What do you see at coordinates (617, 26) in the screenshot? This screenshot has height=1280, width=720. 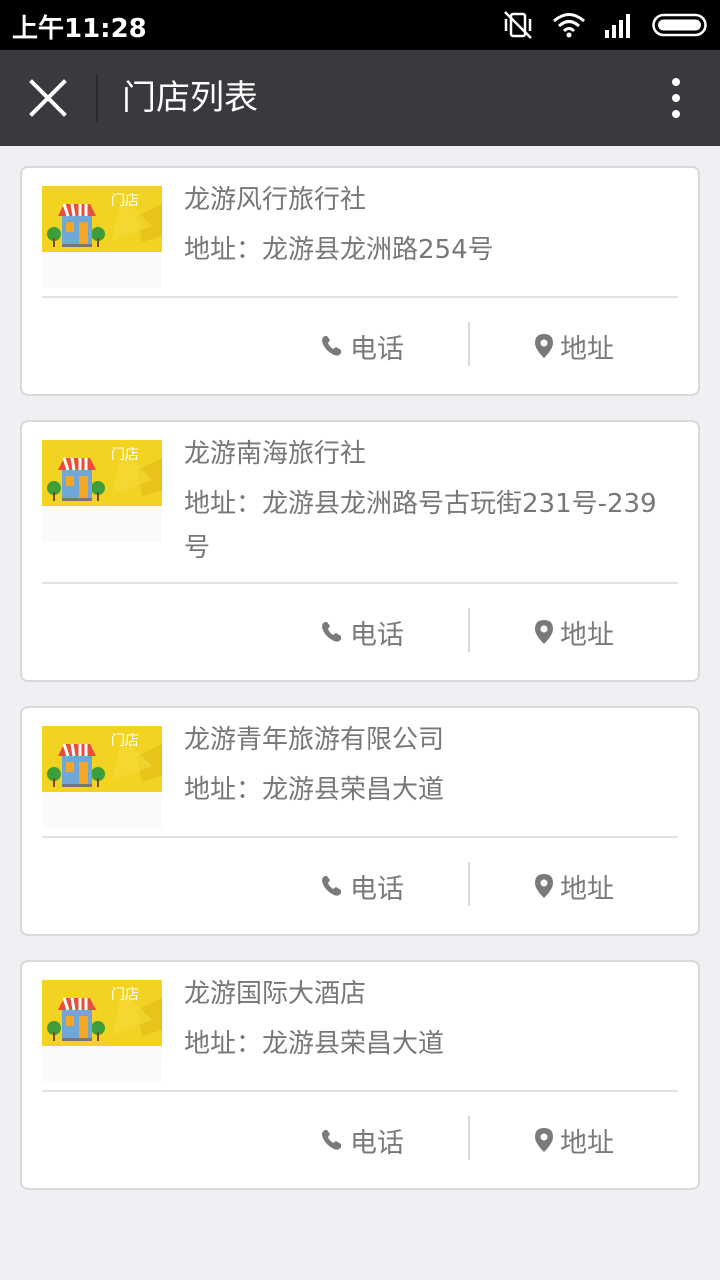 I see `signal-icon` at bounding box center [617, 26].